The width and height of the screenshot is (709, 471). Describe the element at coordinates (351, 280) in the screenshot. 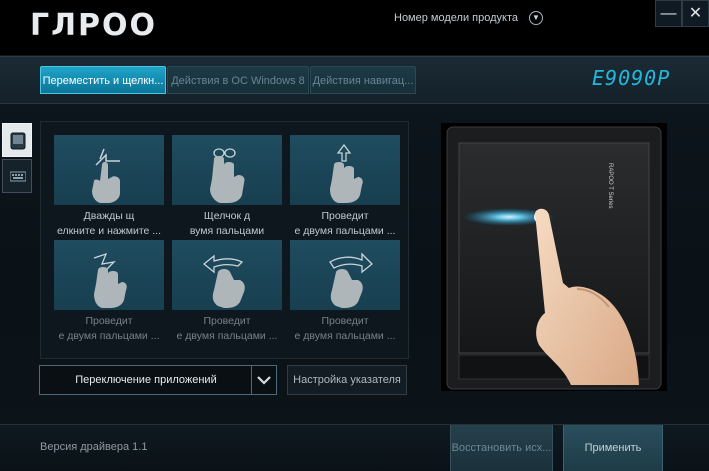

I see `two-finger-swipe-right-gesture-icon` at that location.